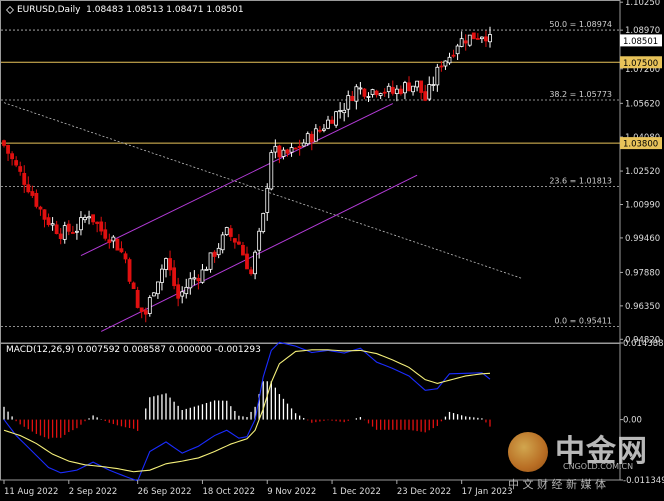  Describe the element at coordinates (642, 273) in the screenshot. I see `price-tick-label: 0.97880` at that location.